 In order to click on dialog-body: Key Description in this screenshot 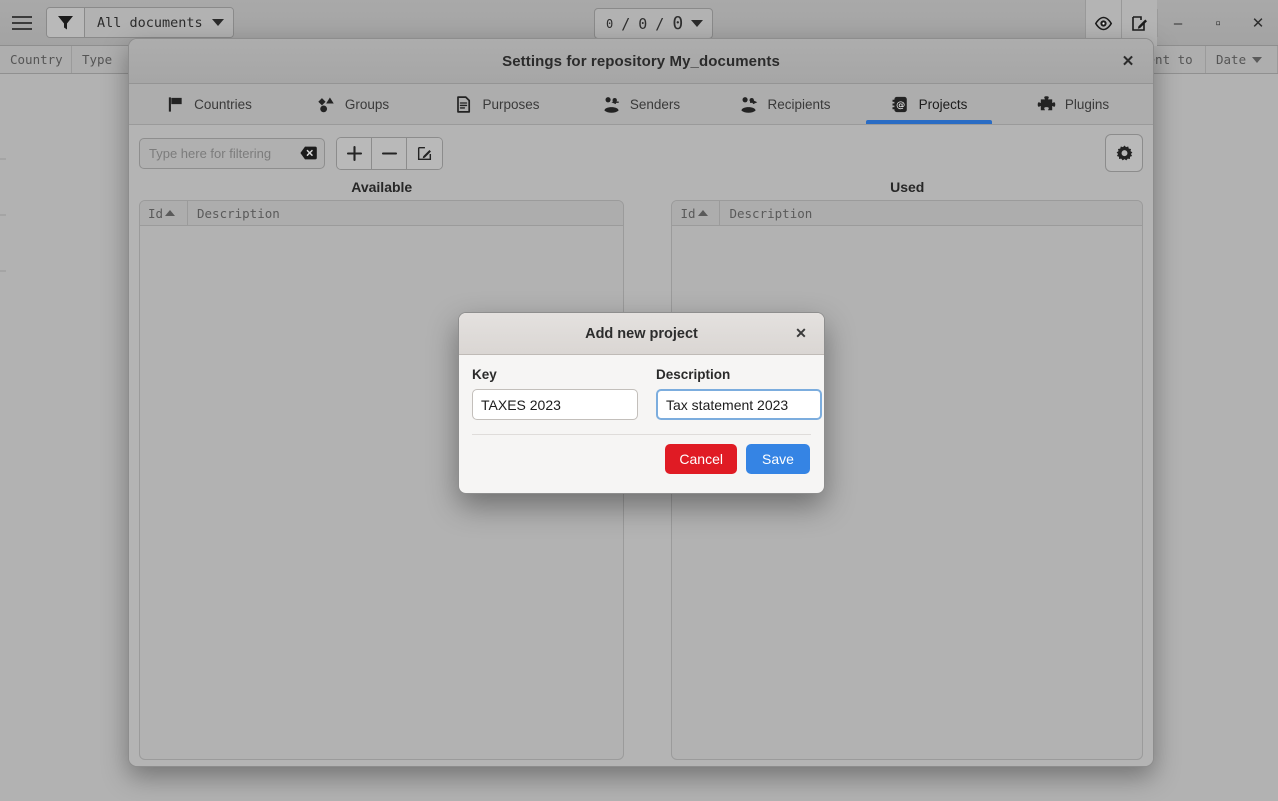, I will do `click(641, 387)`.